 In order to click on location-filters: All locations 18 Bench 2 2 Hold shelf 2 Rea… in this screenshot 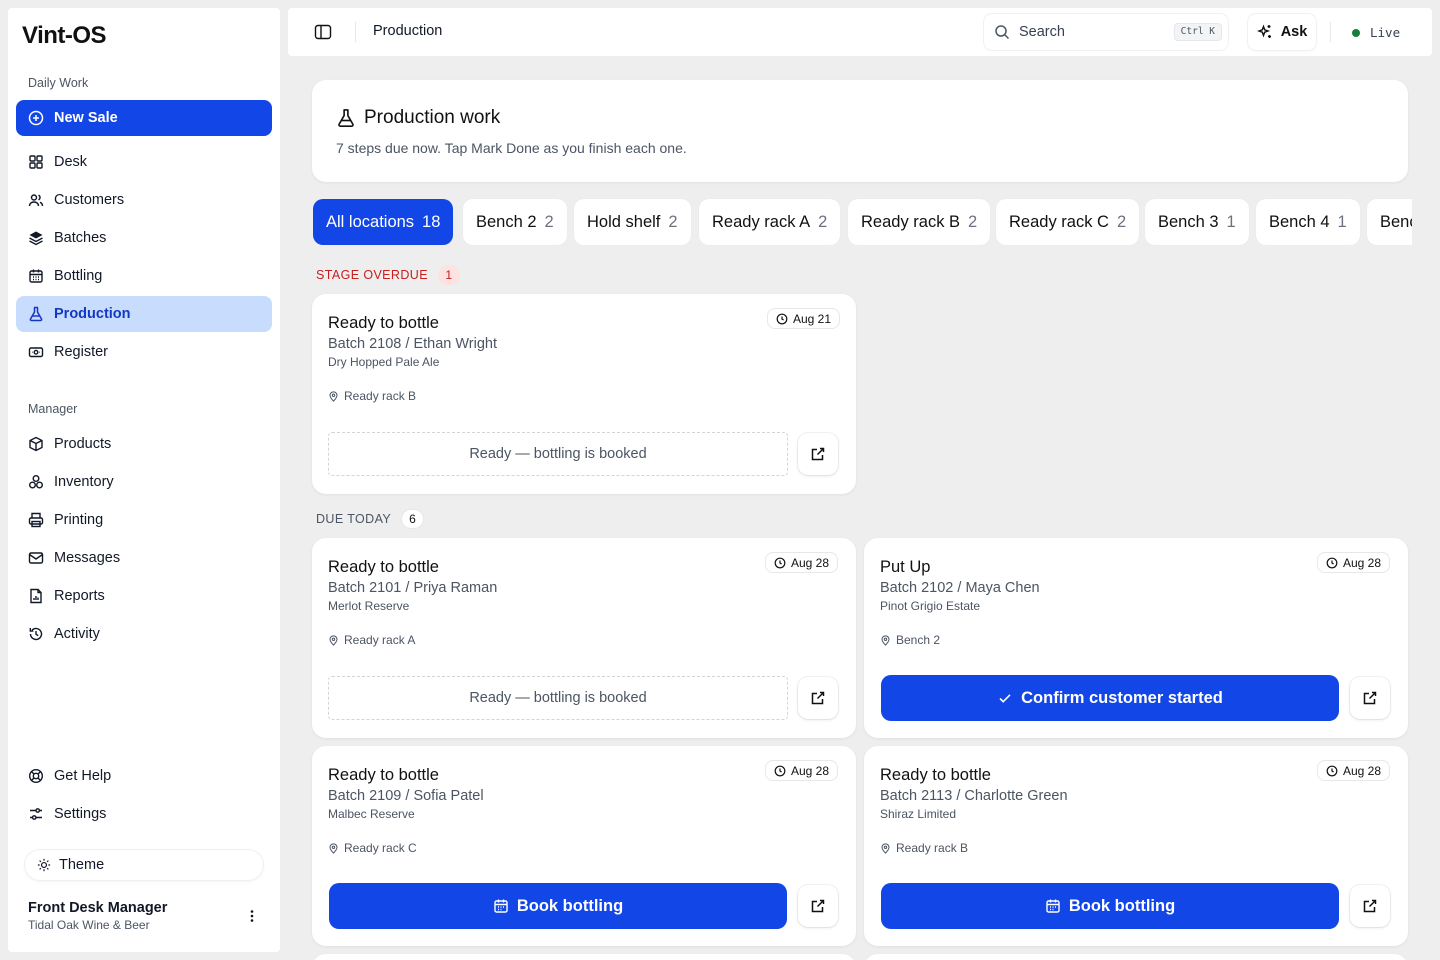, I will do `click(862, 222)`.